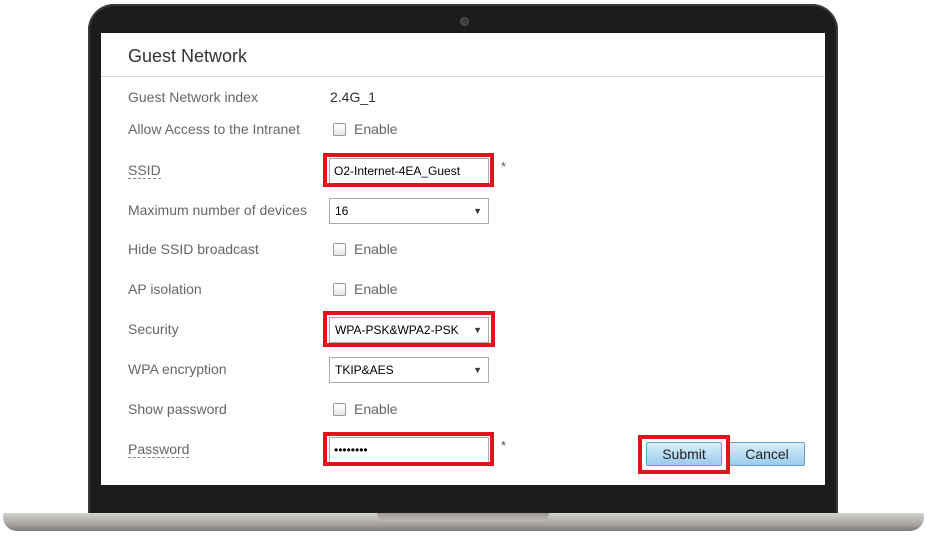  What do you see at coordinates (214, 129) in the screenshot?
I see `allow-intranet-label: Allow Access to the Intranet` at bounding box center [214, 129].